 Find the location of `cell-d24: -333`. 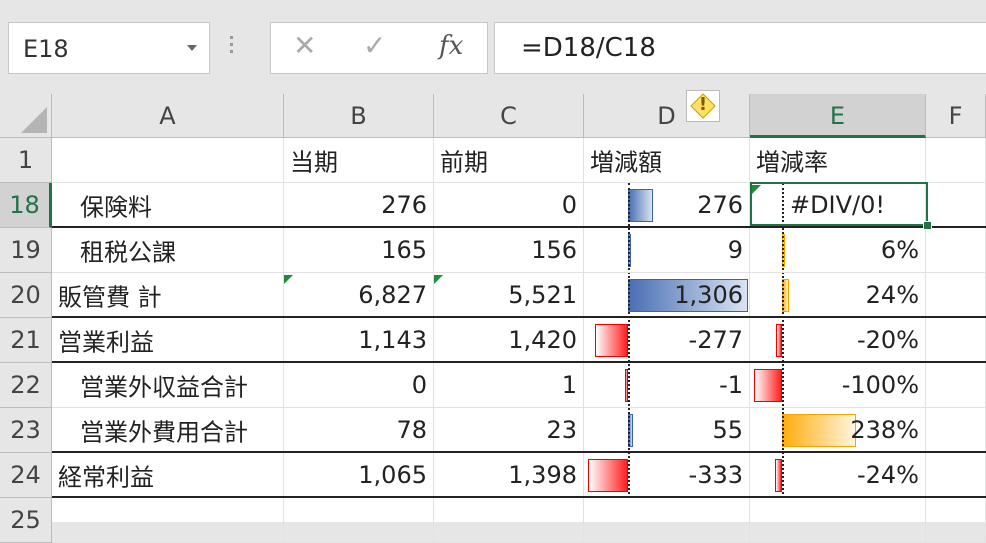

cell-d24: -333 is located at coordinates (667, 475).